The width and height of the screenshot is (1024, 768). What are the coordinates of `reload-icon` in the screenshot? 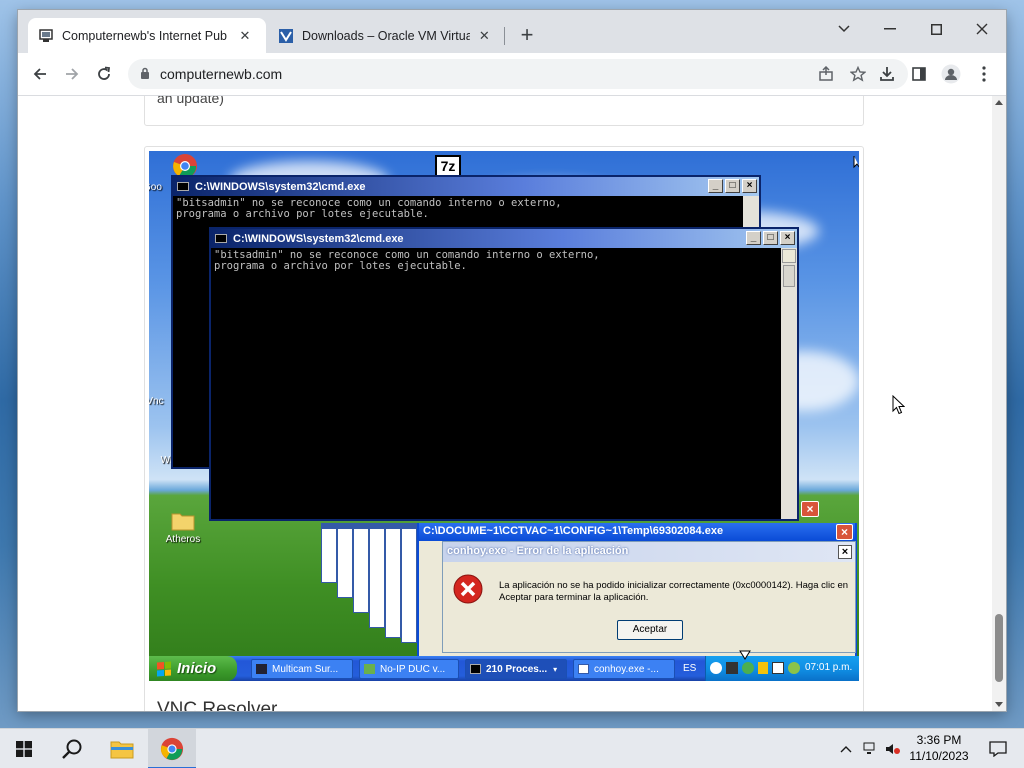 It's located at (104, 73).